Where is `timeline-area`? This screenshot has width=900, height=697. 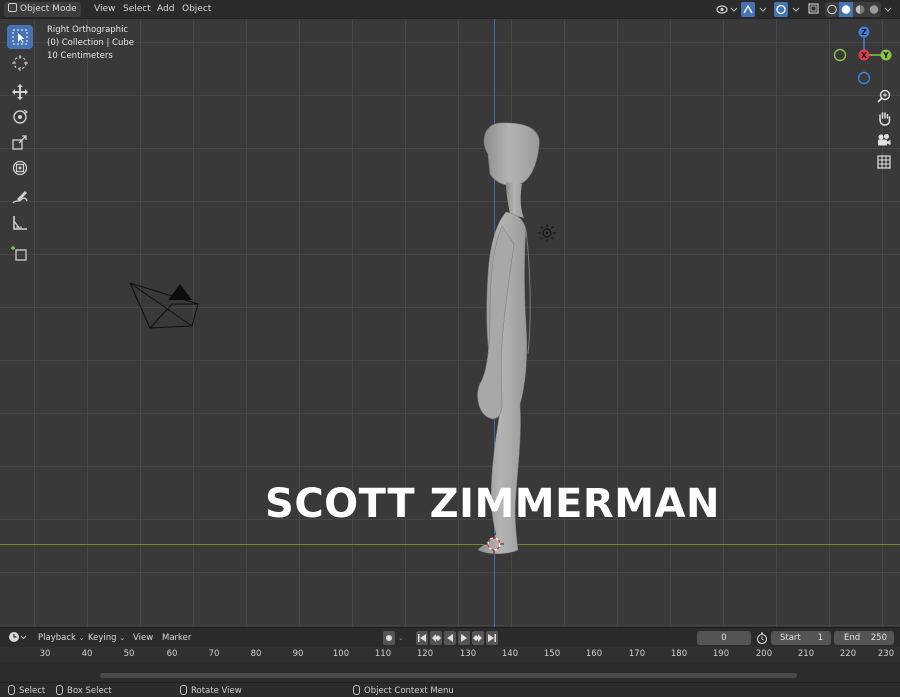
timeline-area is located at coordinates (450, 672).